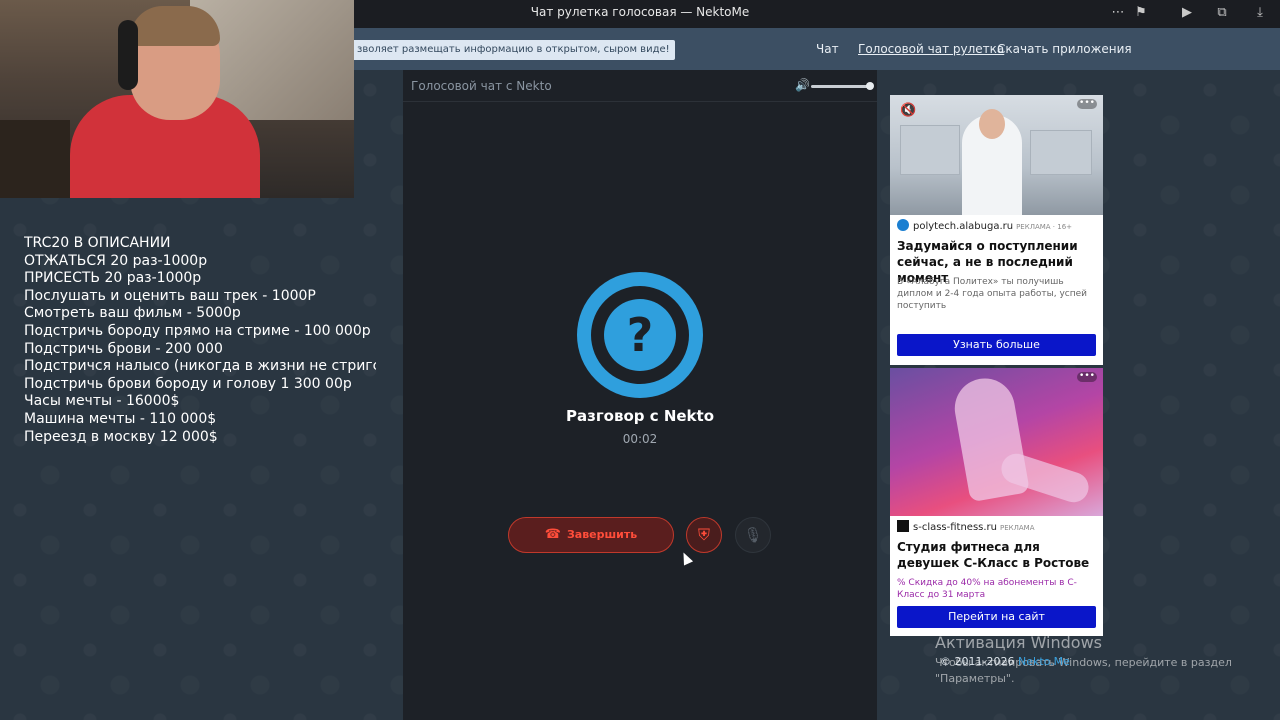  What do you see at coordinates (170, 295) in the screenshot?
I see `overlay-line: Послушать и оценить ваш трек - 1000Р` at bounding box center [170, 295].